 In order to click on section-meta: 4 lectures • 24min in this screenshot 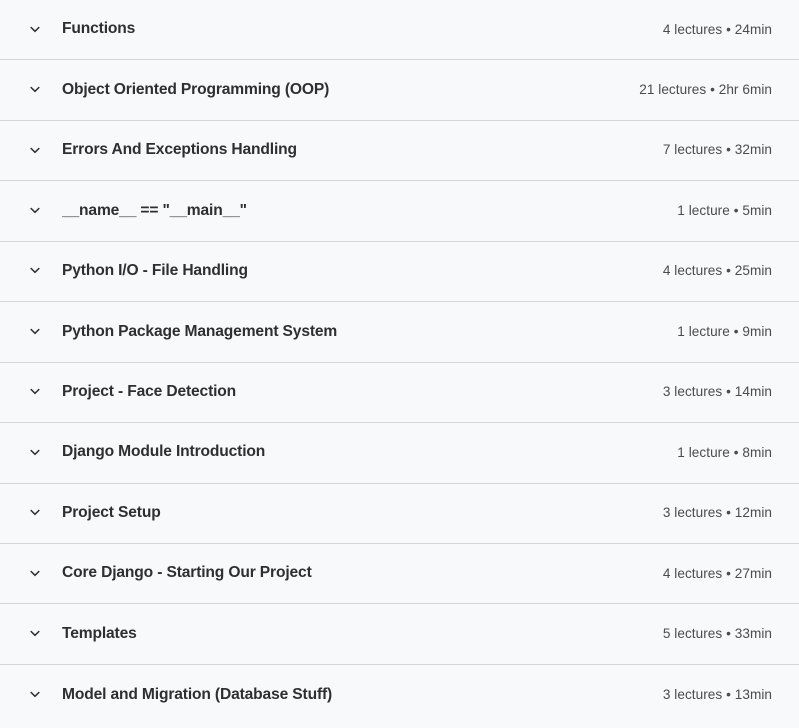, I will do `click(717, 29)`.